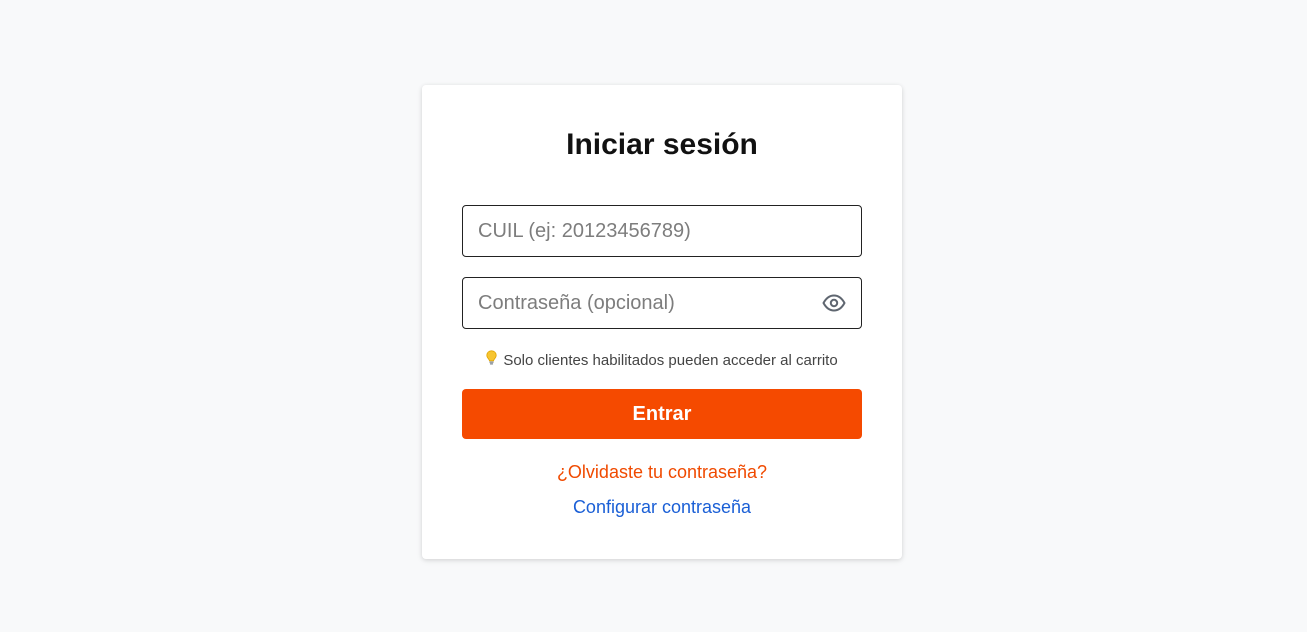  What do you see at coordinates (834, 303) in the screenshot?
I see `eye-icon` at bounding box center [834, 303].